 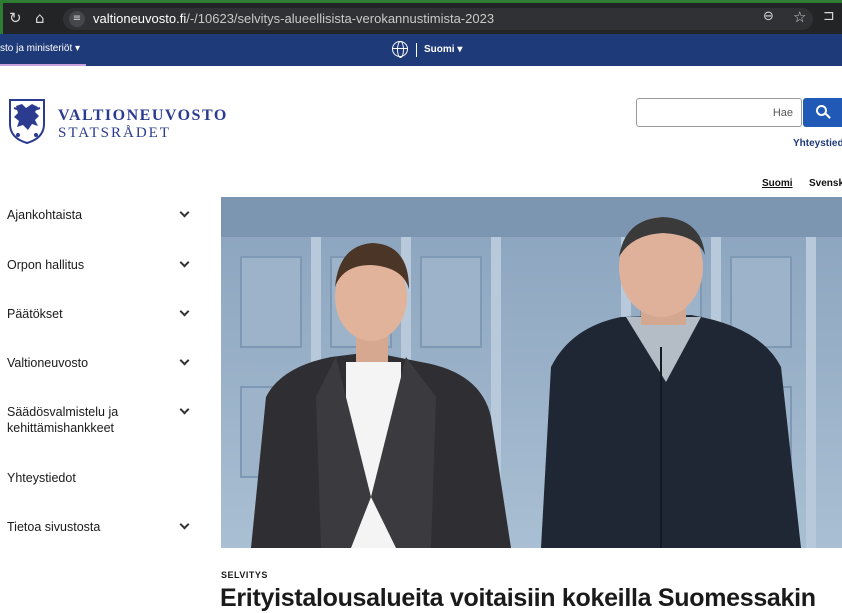 What do you see at coordinates (719, 112) in the screenshot?
I see `search-input` at bounding box center [719, 112].